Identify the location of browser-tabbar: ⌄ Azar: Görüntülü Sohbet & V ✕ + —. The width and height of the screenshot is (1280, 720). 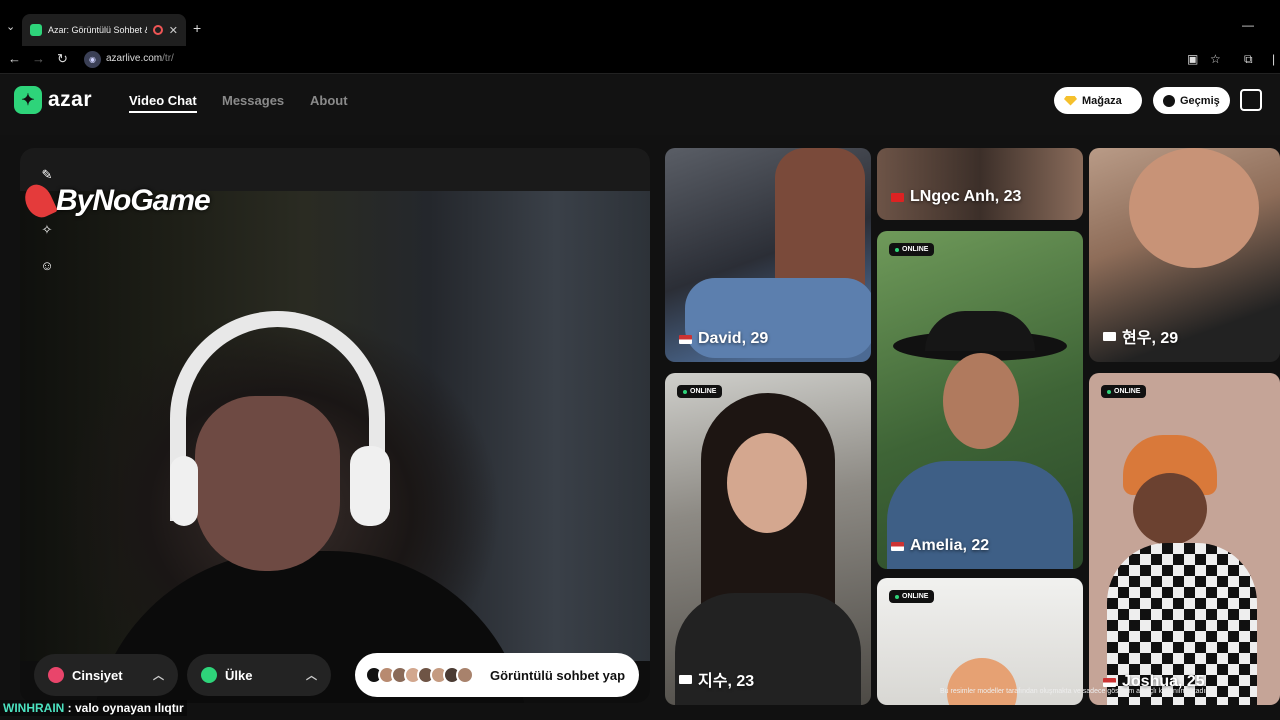
(640, 23).